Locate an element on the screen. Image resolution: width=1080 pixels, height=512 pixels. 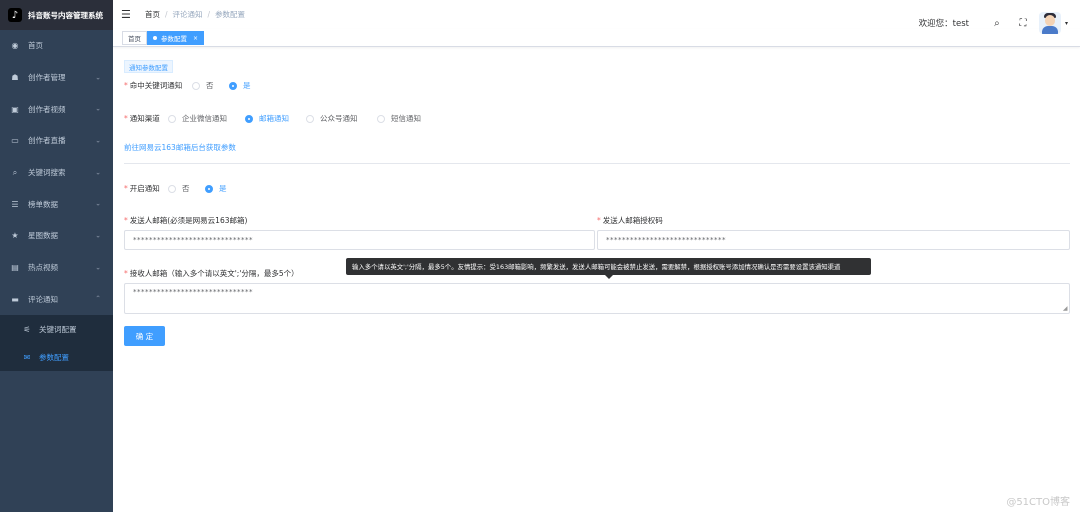
caret-down-icon: ▾ is located at coordinates (1066, 23).